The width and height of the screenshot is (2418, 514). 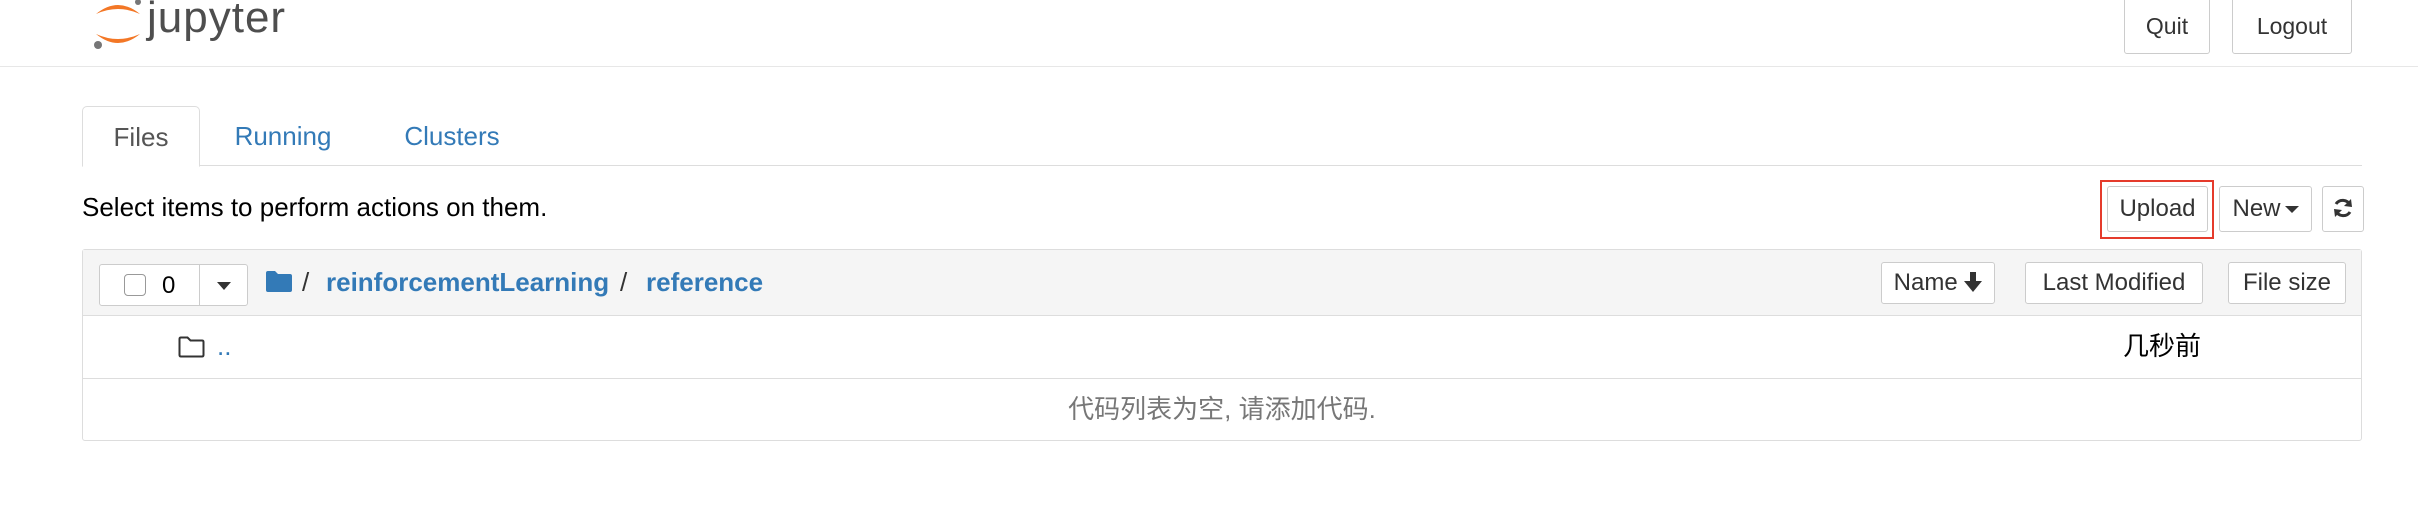 I want to click on empty-list-row: 代码列表为空, 请添加代码., so click(x=1222, y=410).